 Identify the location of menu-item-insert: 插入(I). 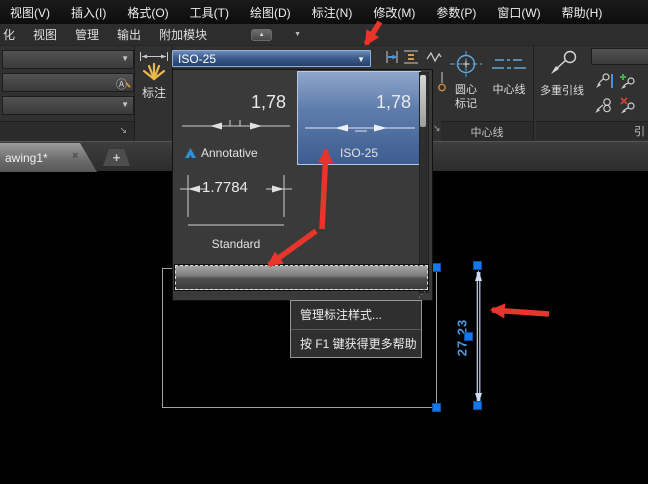
(88, 12).